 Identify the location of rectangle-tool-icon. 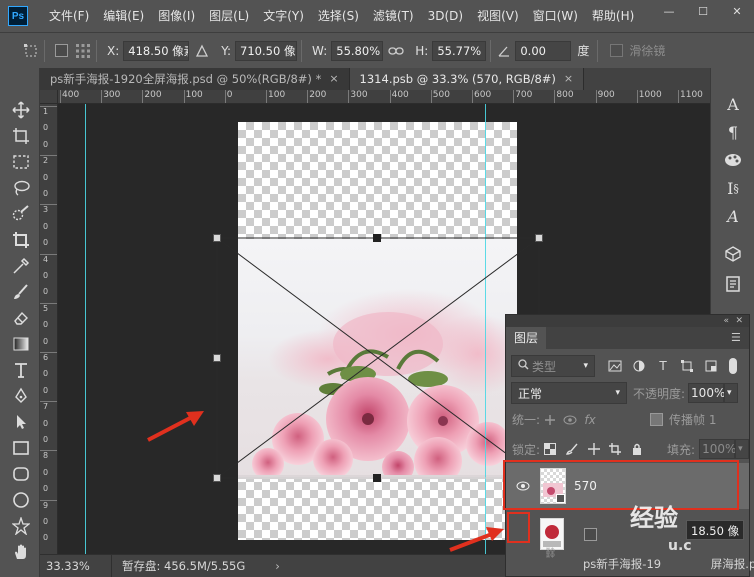
(21, 448).